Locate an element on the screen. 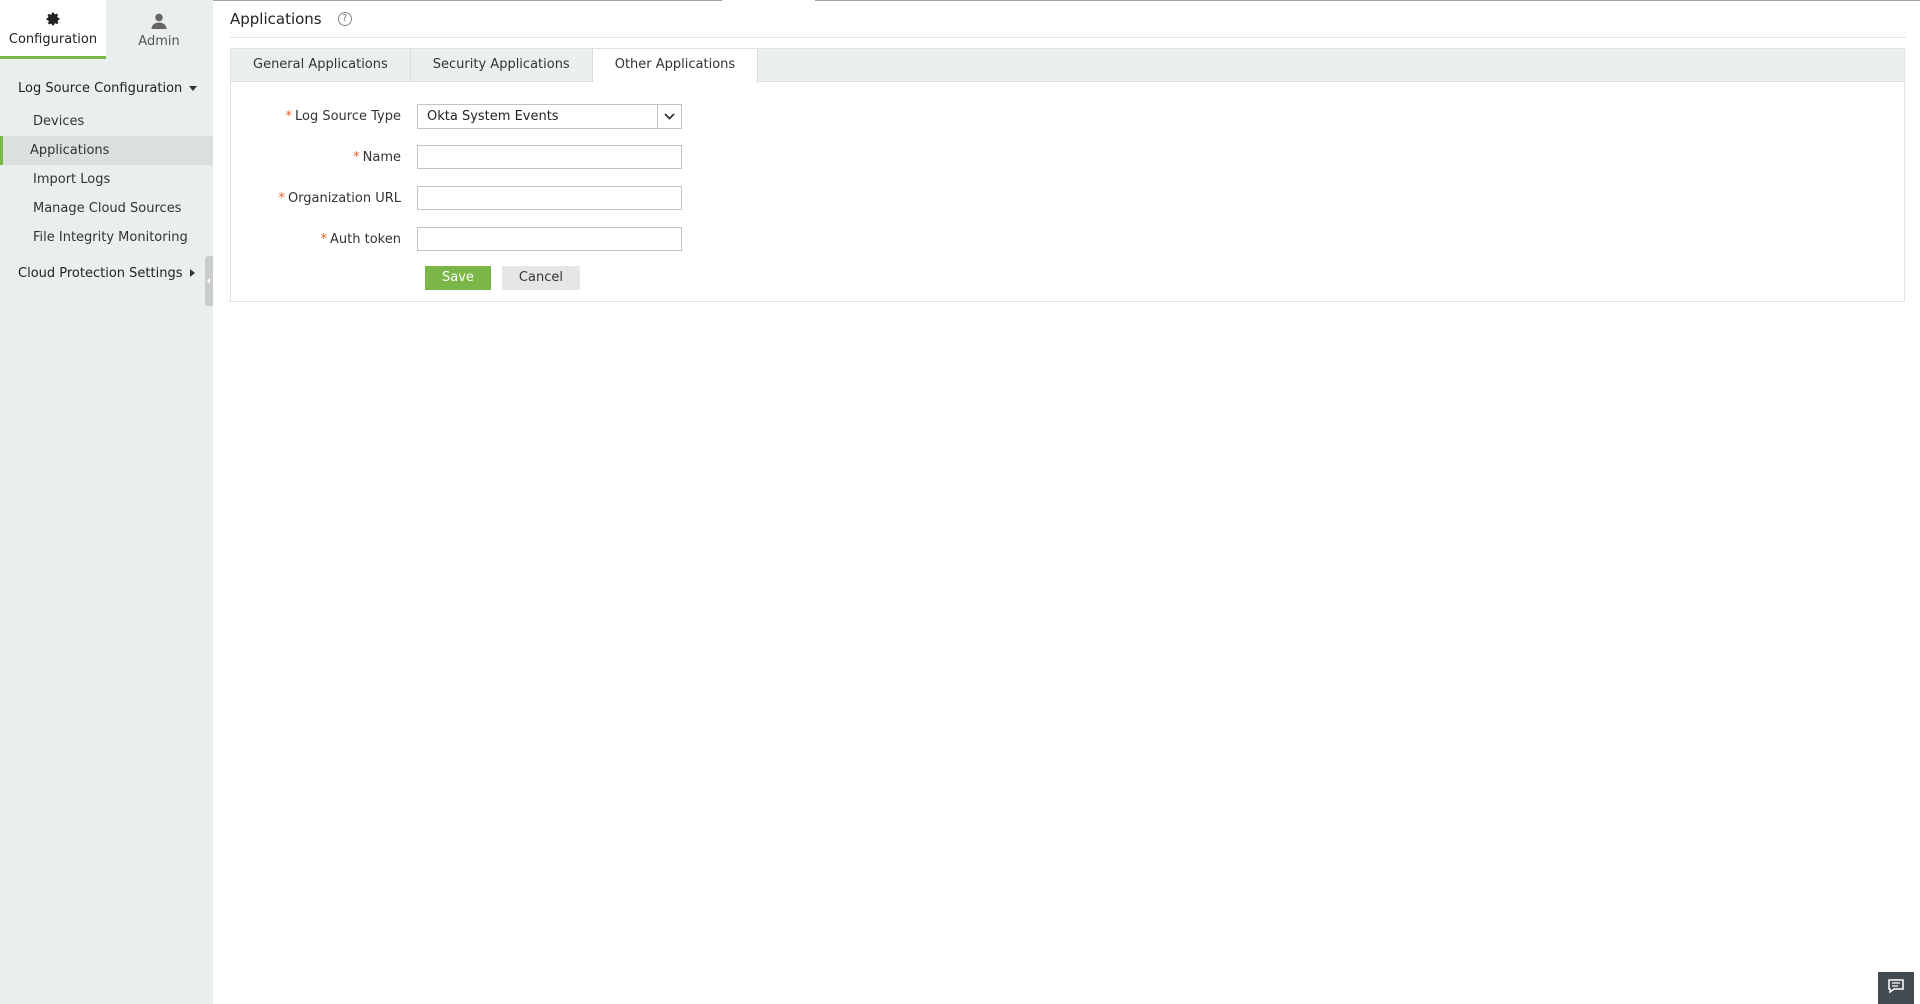 This screenshot has height=1004, width=1920. log-source-type-label: * Log Source Type is located at coordinates (343, 116).